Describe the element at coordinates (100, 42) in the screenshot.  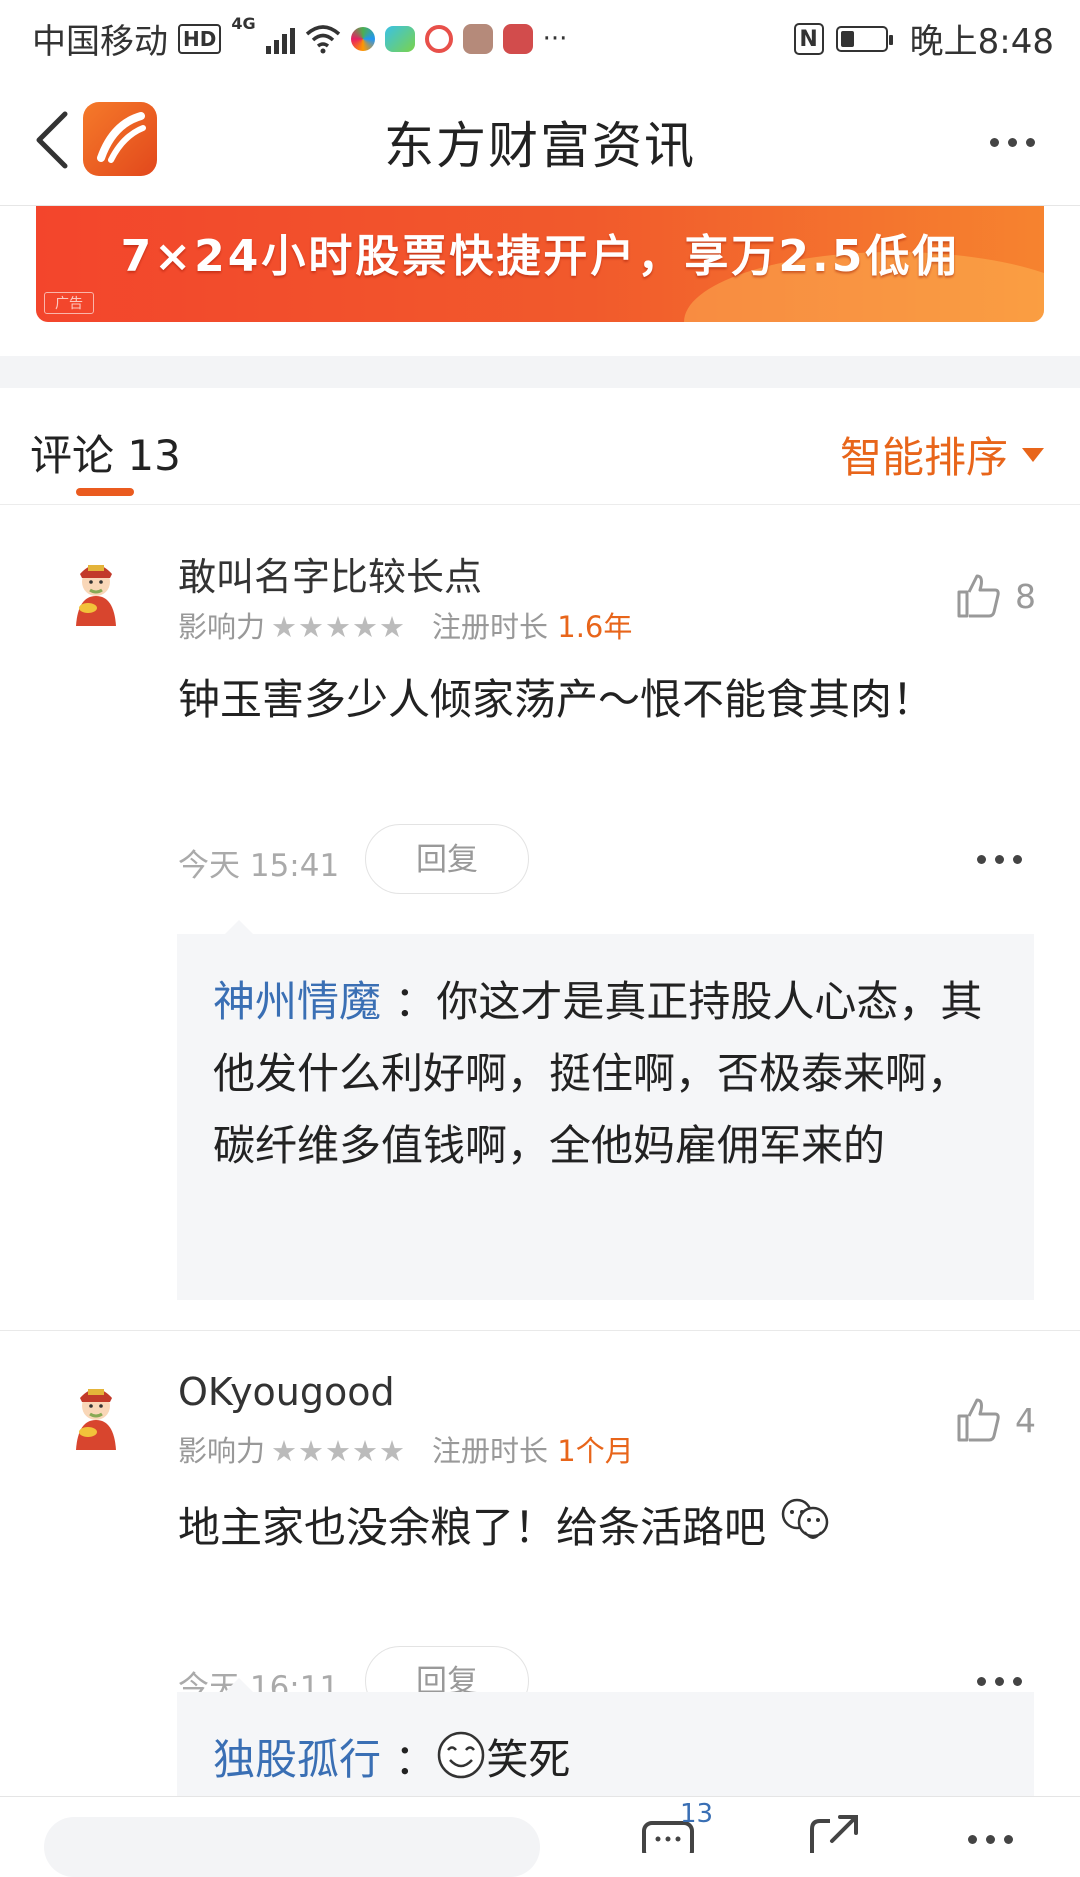
I see `carrier-label: 中国移动` at that location.